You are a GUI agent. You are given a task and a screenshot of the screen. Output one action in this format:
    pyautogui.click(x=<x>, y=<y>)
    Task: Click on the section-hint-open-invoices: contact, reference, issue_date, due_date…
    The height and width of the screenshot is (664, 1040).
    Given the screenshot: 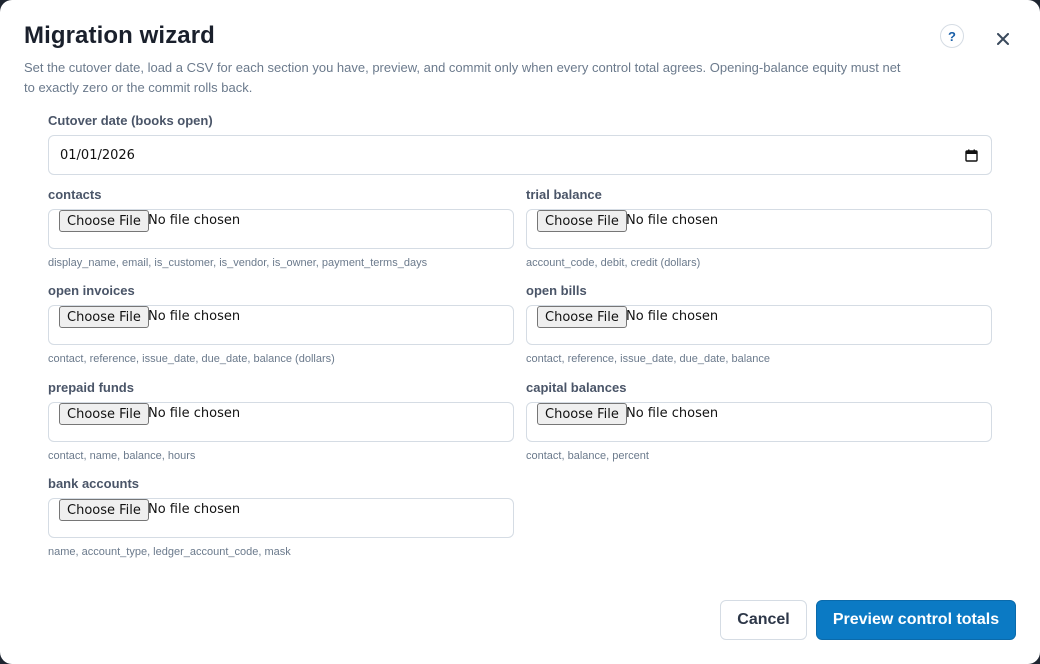 What is the action you would take?
    pyautogui.click(x=191, y=359)
    